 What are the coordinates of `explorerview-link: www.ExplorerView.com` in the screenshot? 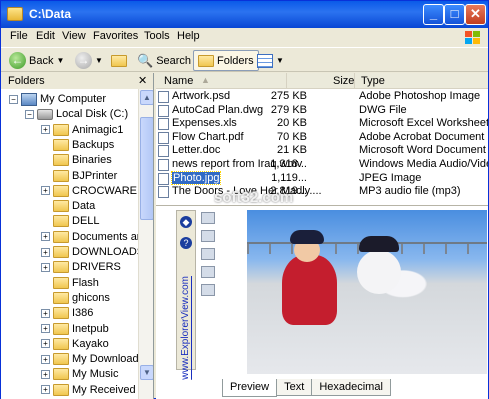 It's located at (185, 328).